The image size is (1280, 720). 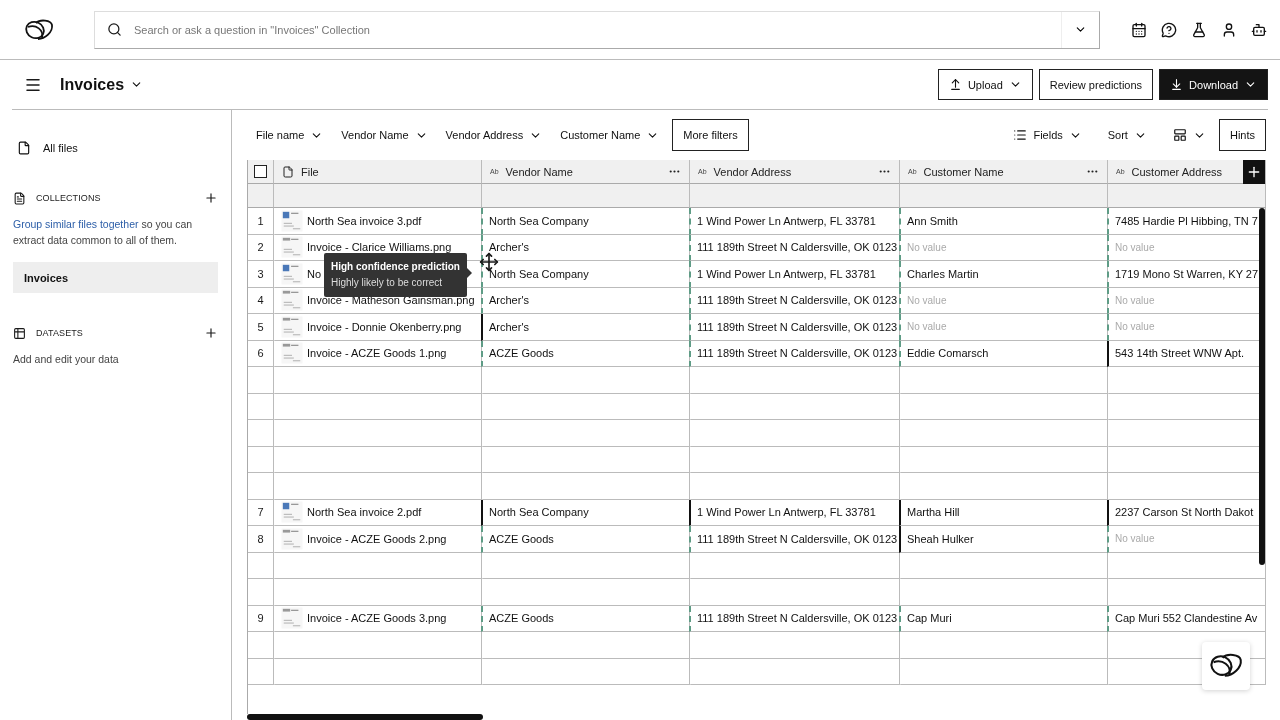 What do you see at coordinates (387, 283) in the screenshot?
I see `tooltip-text: Highly likely to be correct` at bounding box center [387, 283].